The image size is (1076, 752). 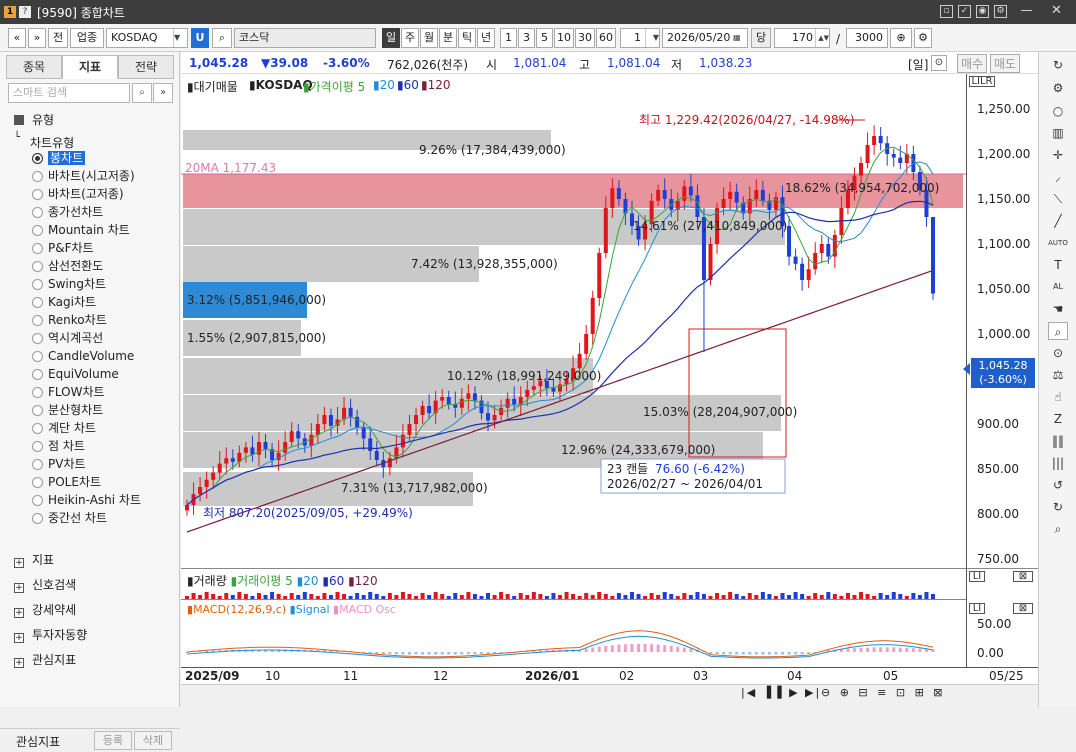 I want to click on chart-type-item: Heikin-Ashi 차트, so click(x=86, y=500).